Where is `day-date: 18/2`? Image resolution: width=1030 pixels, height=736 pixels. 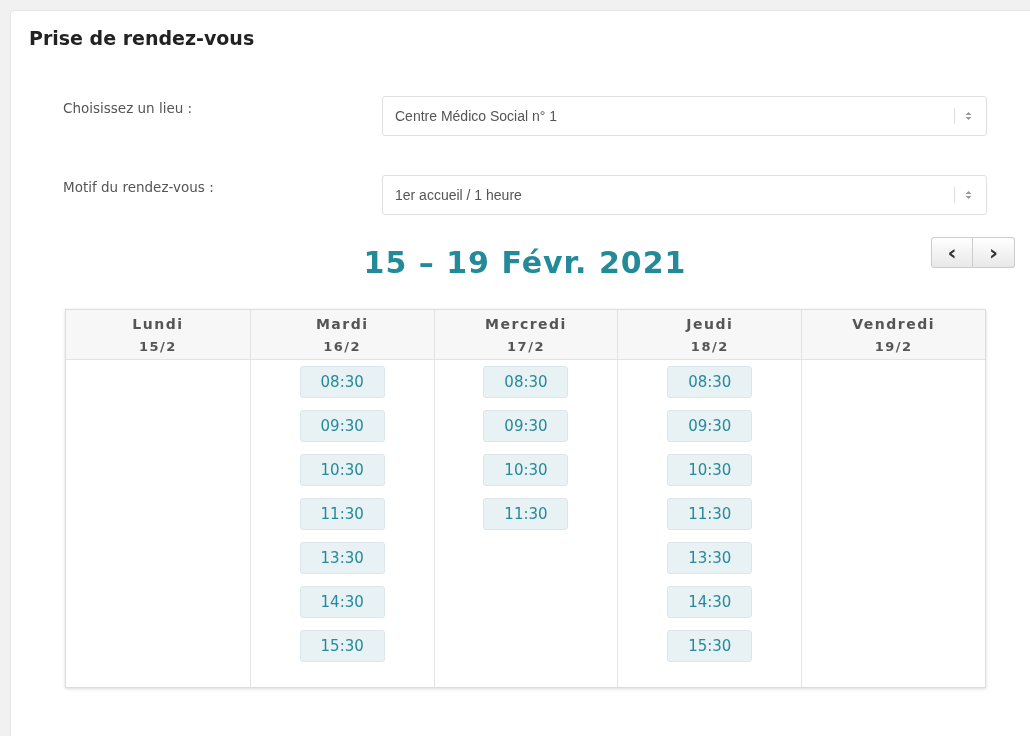
day-date: 18/2 is located at coordinates (709, 346).